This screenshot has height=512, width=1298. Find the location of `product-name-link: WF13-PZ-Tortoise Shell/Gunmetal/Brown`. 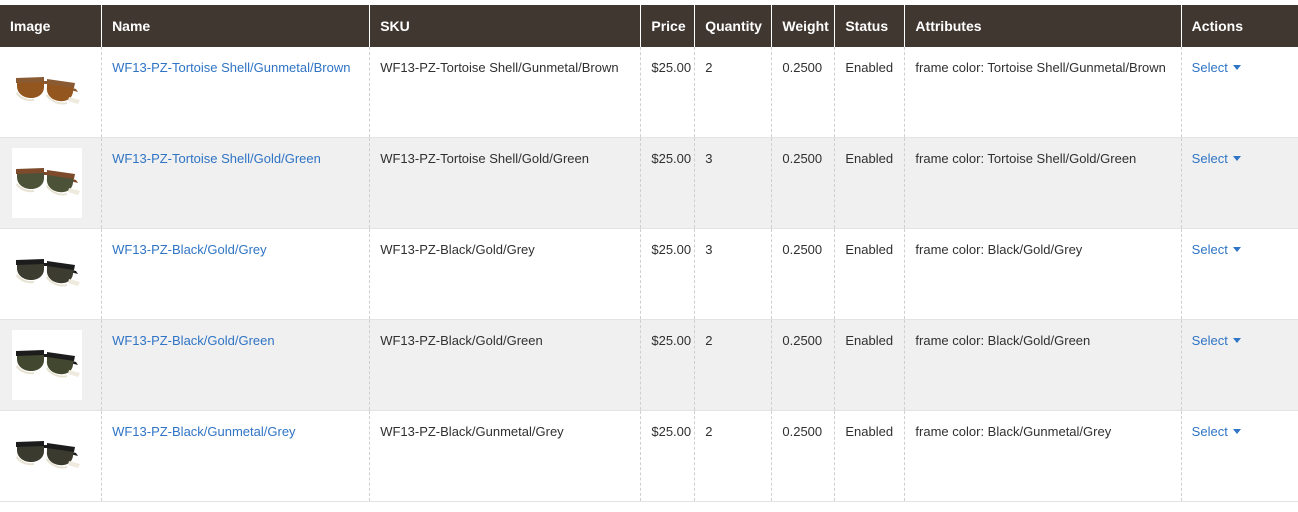

product-name-link: WF13-PZ-Tortoise Shell/Gunmetal/Brown is located at coordinates (231, 67).